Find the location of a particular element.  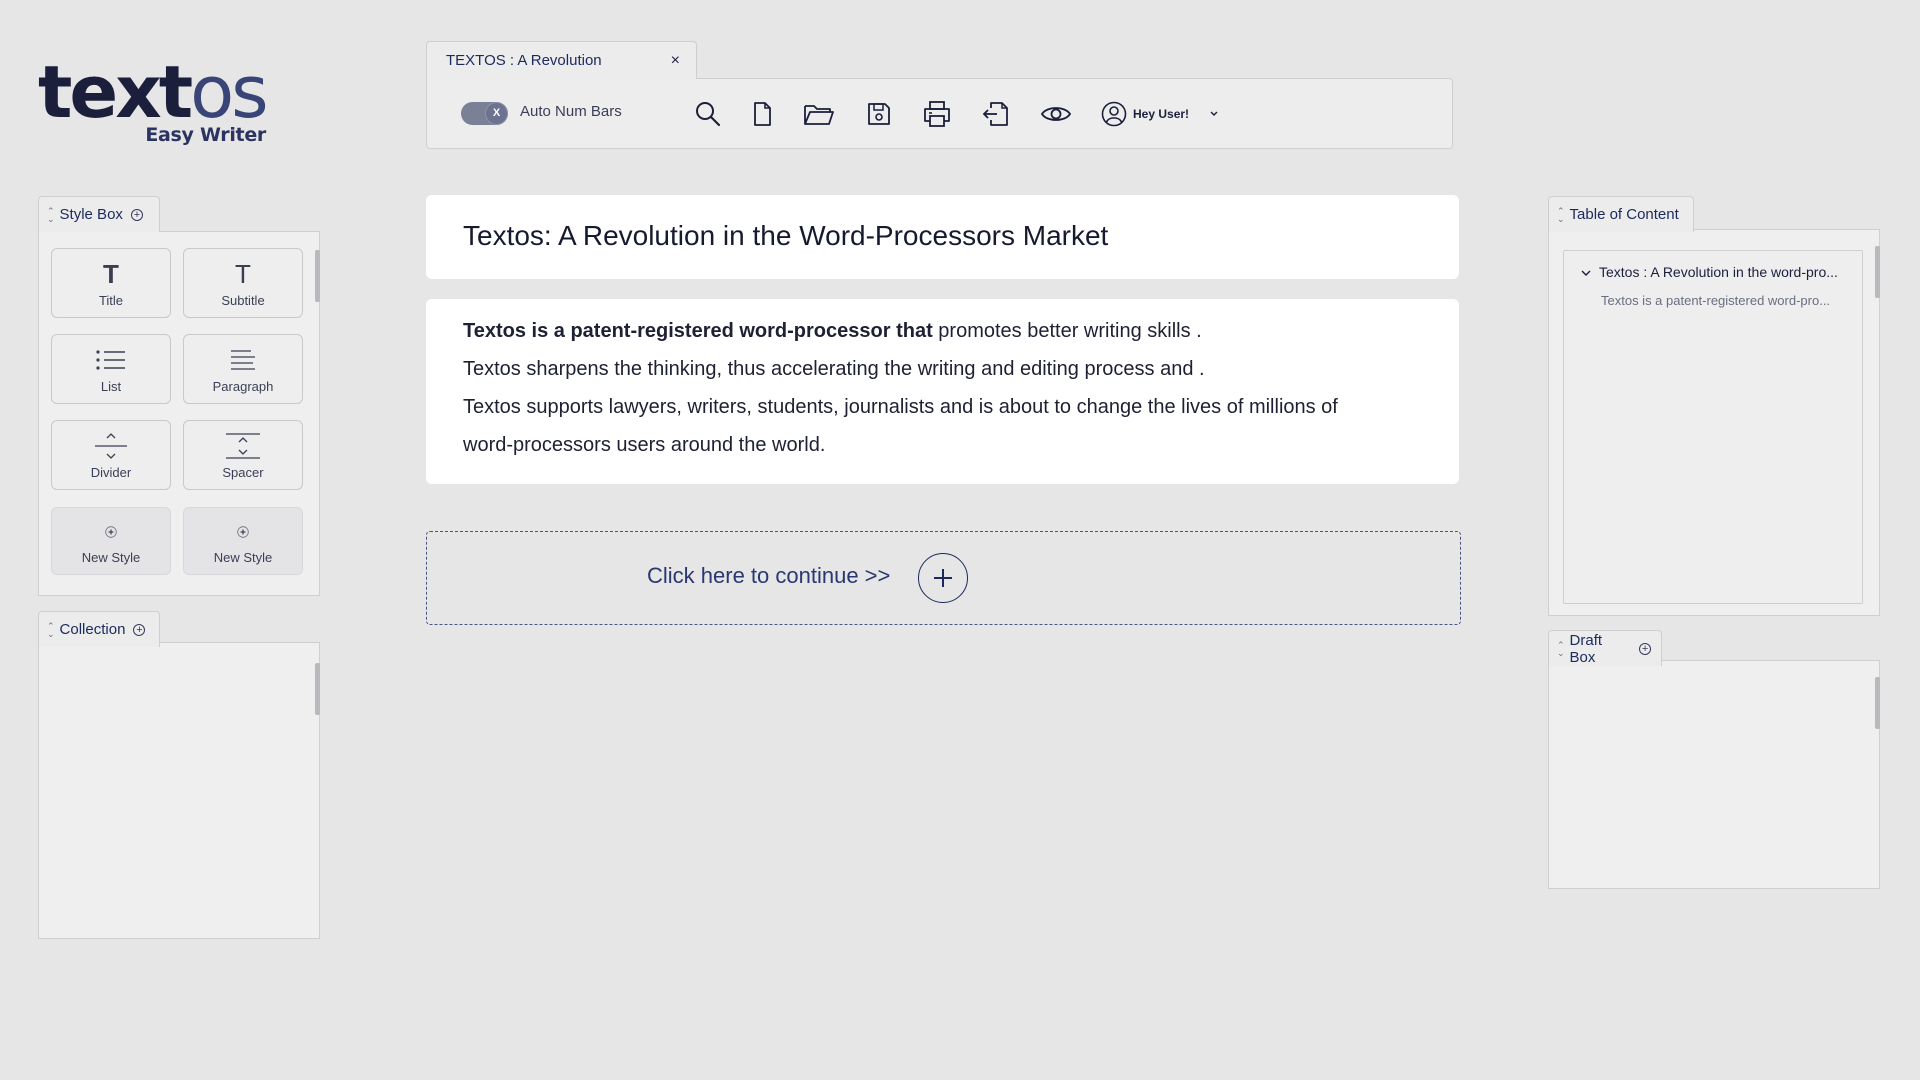

toc-title: Table of Content is located at coordinates (1624, 214).